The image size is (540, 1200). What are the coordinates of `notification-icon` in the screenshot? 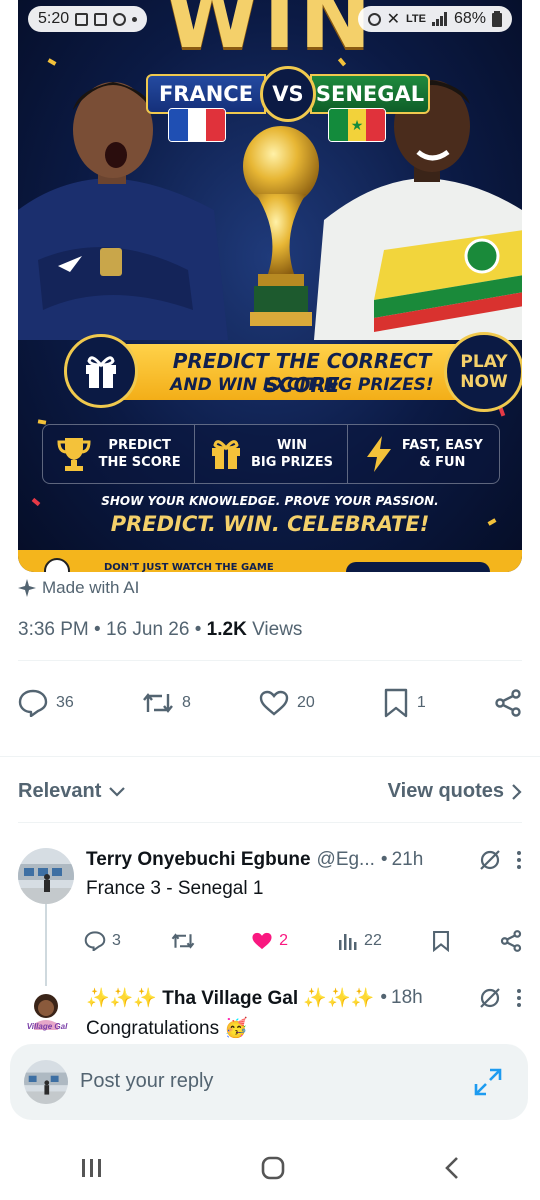 It's located at (101, 19).